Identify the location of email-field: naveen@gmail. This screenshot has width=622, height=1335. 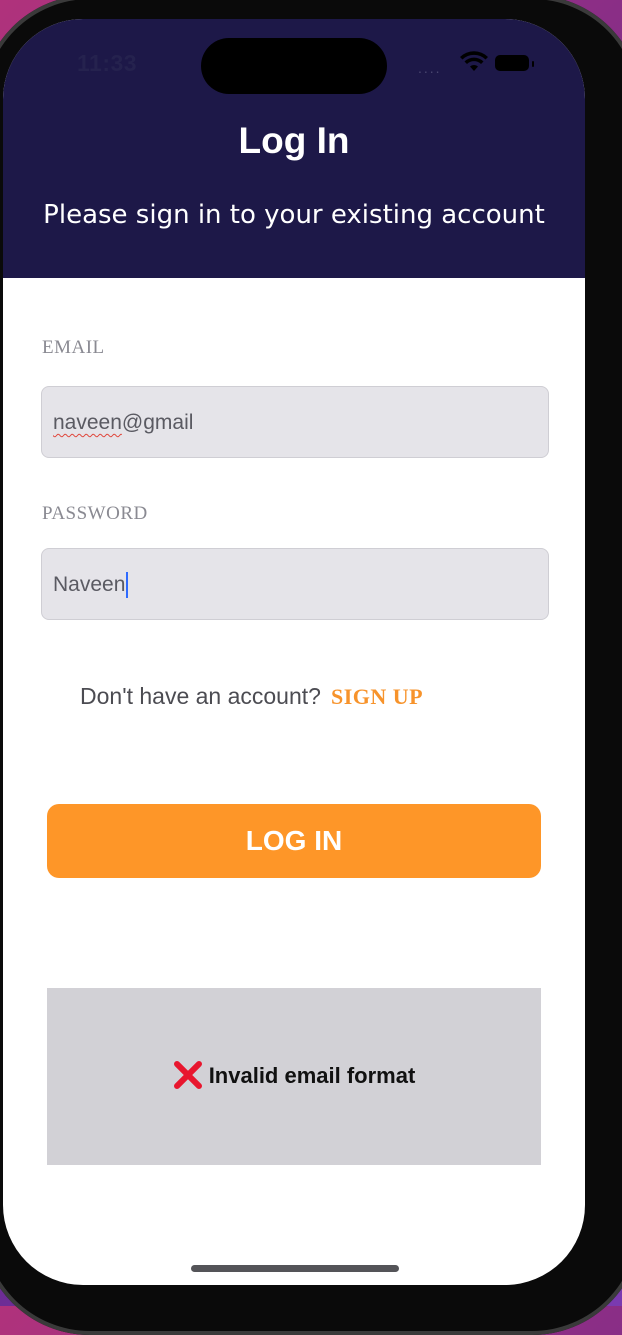
(295, 422).